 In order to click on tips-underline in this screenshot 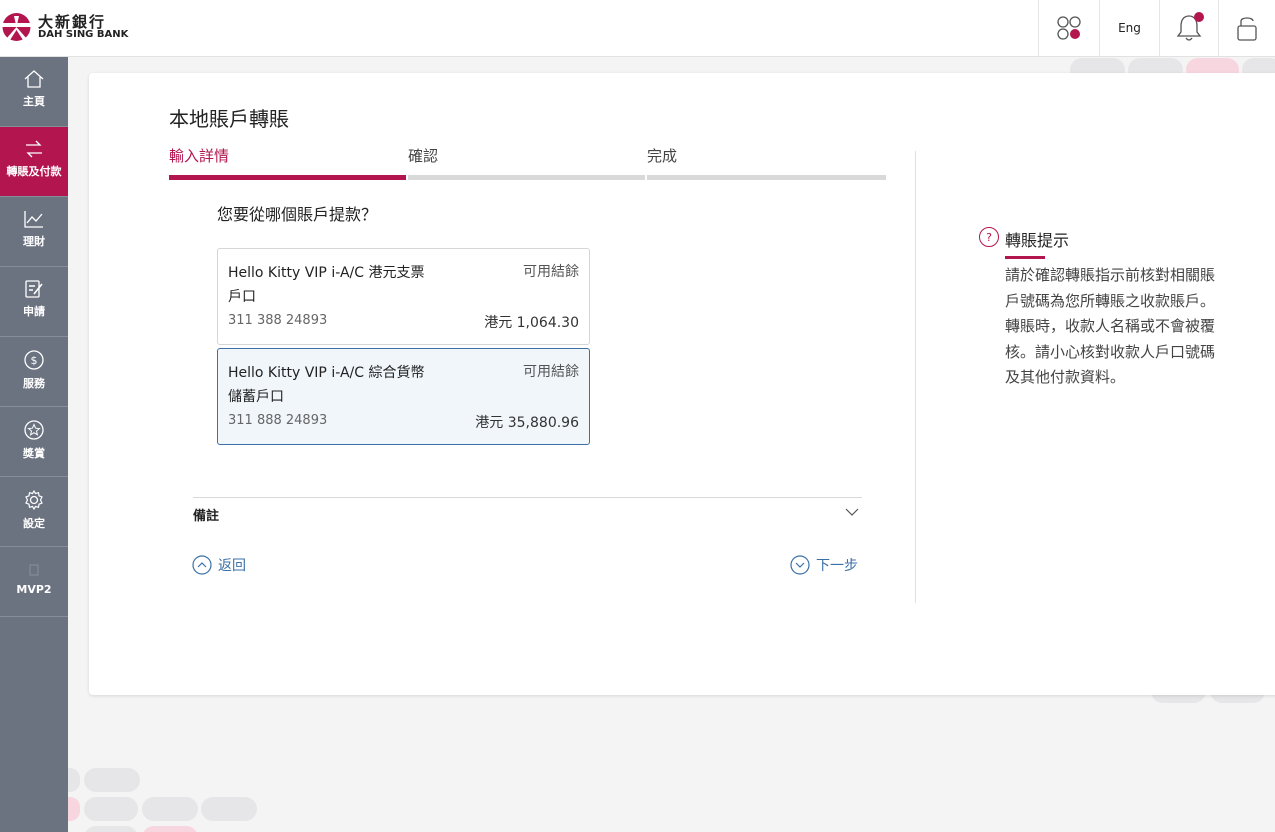, I will do `click(1025, 257)`.